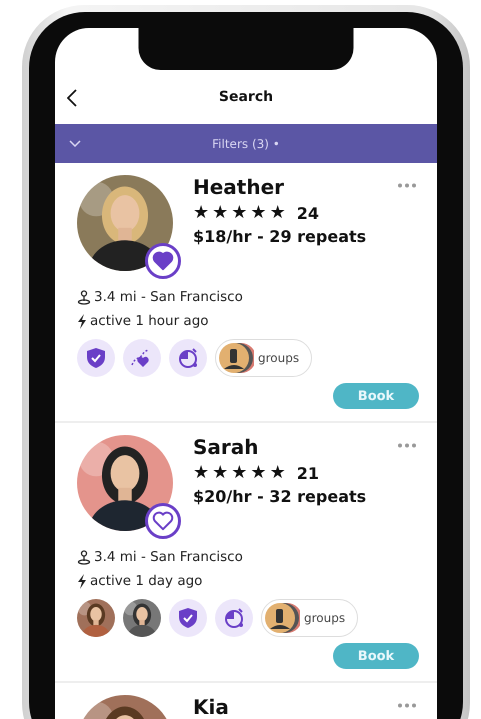  What do you see at coordinates (246, 97) in the screenshot?
I see `screen-title: Search` at bounding box center [246, 97].